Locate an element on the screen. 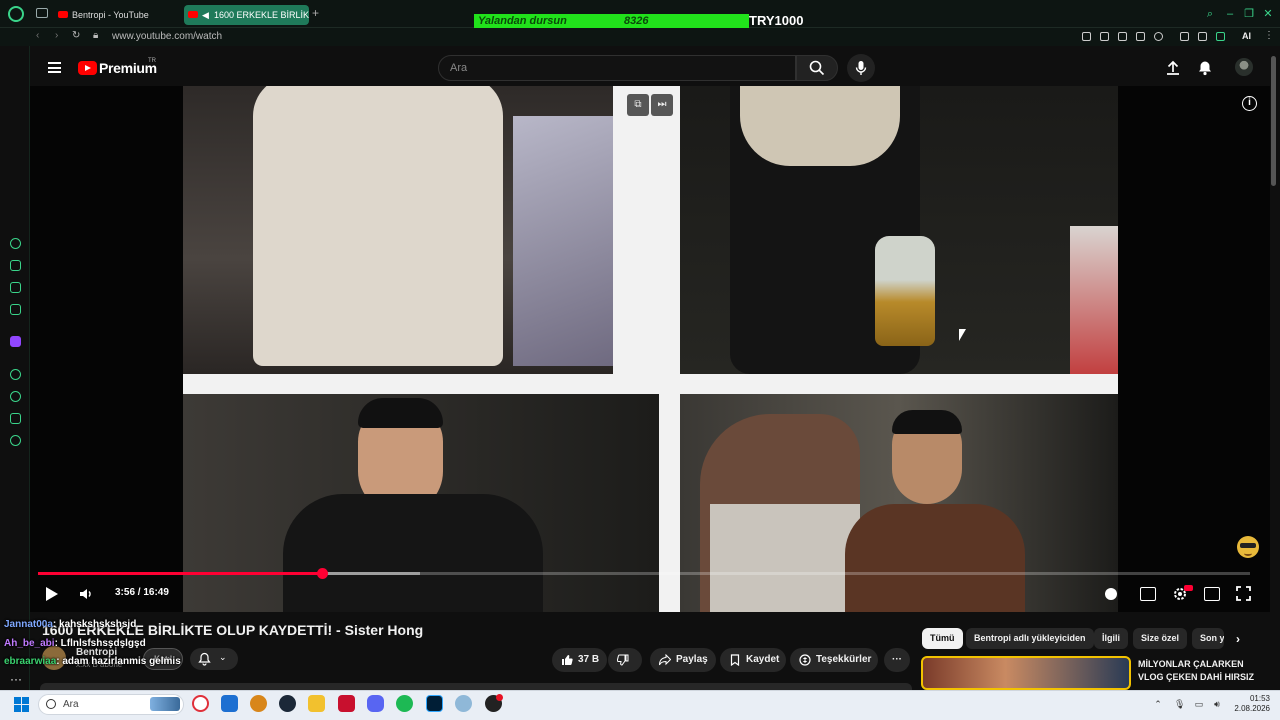 The height and width of the screenshot is (720, 1280). search-icon is located at coordinates (817, 68).